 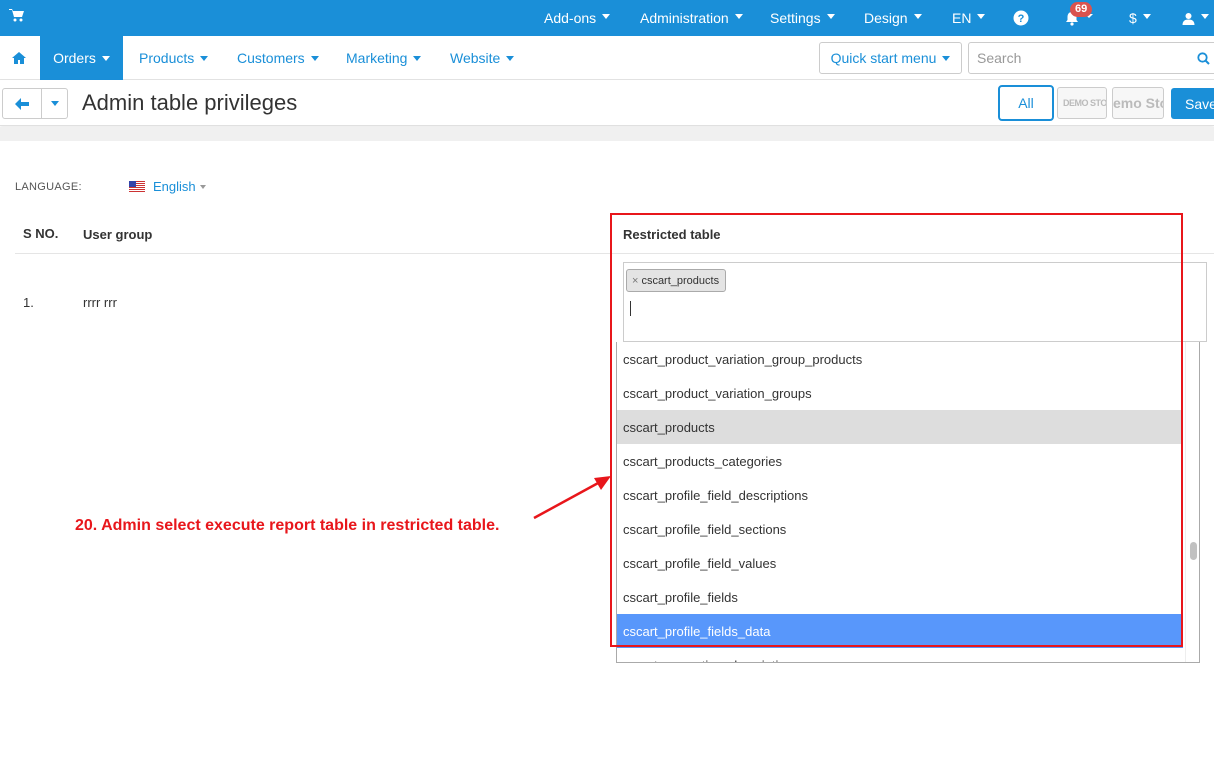 I want to click on dropdown-option: cscart_profile_fields, so click(x=900, y=597).